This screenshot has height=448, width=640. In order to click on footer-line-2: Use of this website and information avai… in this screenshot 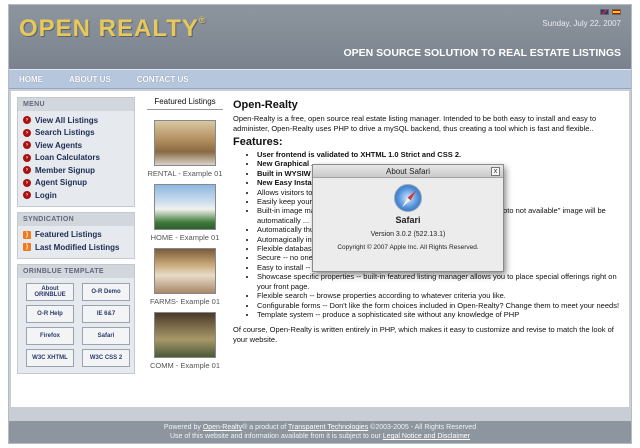, I will do `click(320, 436)`.